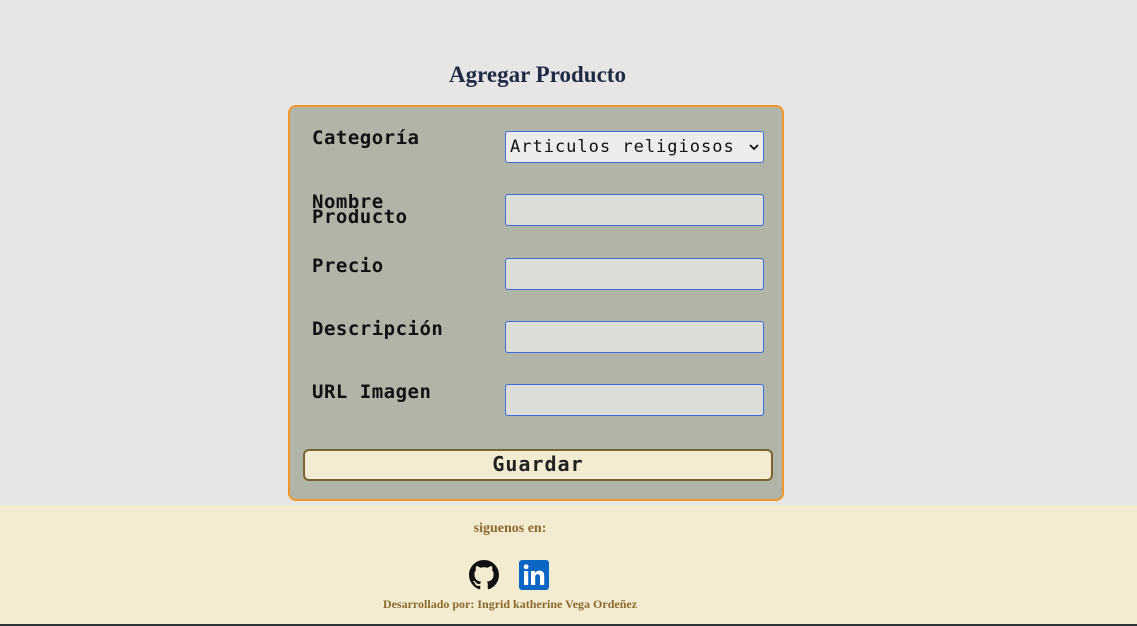  What do you see at coordinates (534, 575) in the screenshot?
I see `linkedin-icon` at bounding box center [534, 575].